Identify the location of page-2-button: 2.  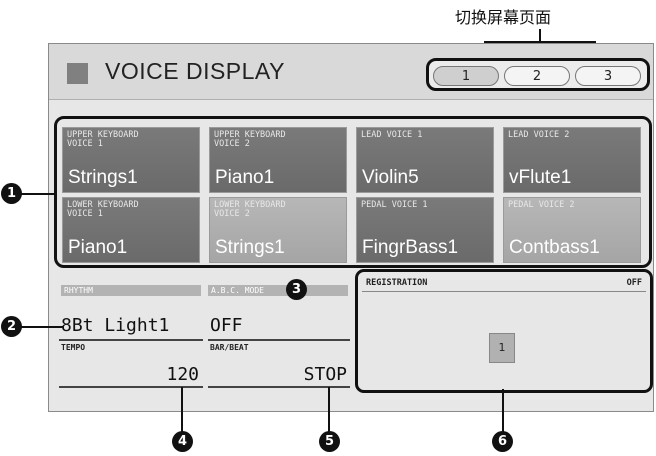
(537, 76).